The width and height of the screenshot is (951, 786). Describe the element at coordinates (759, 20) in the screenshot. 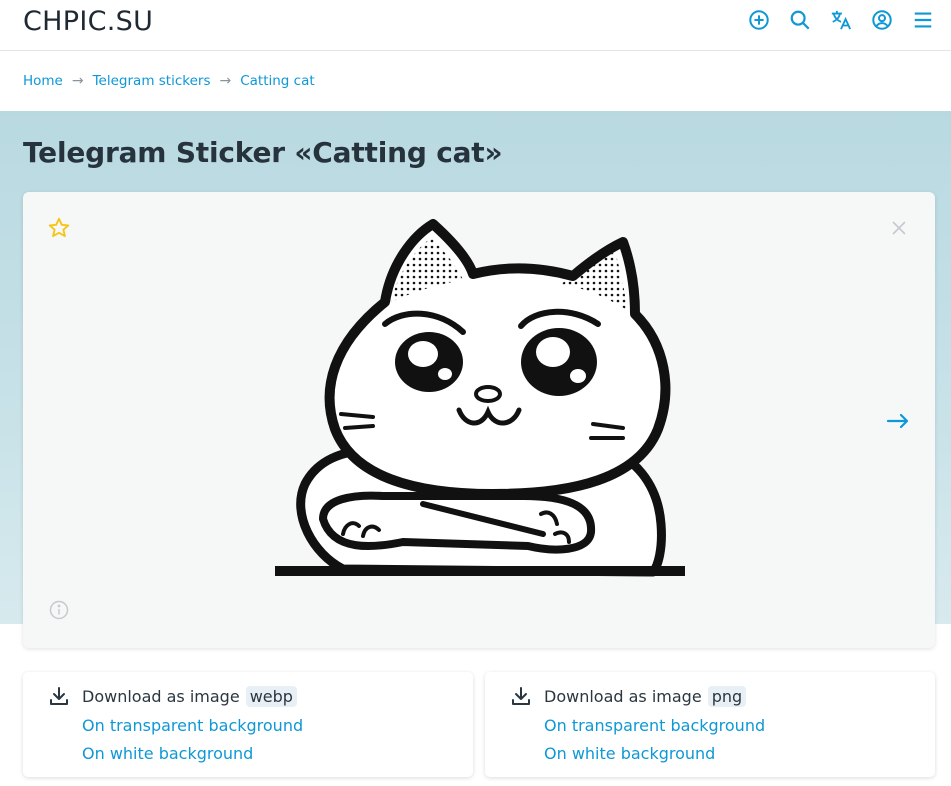

I see `add-icon` at that location.